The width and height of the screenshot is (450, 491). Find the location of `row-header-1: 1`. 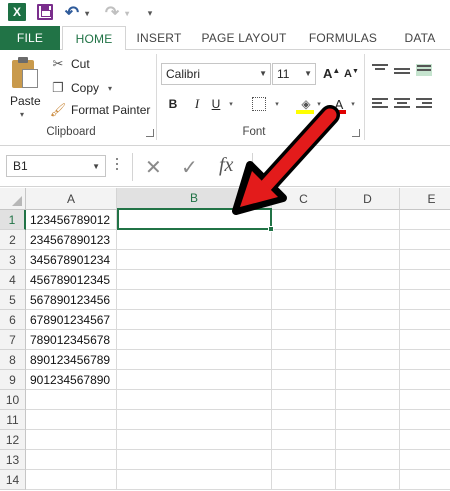

row-header-1: 1 is located at coordinates (13, 220).